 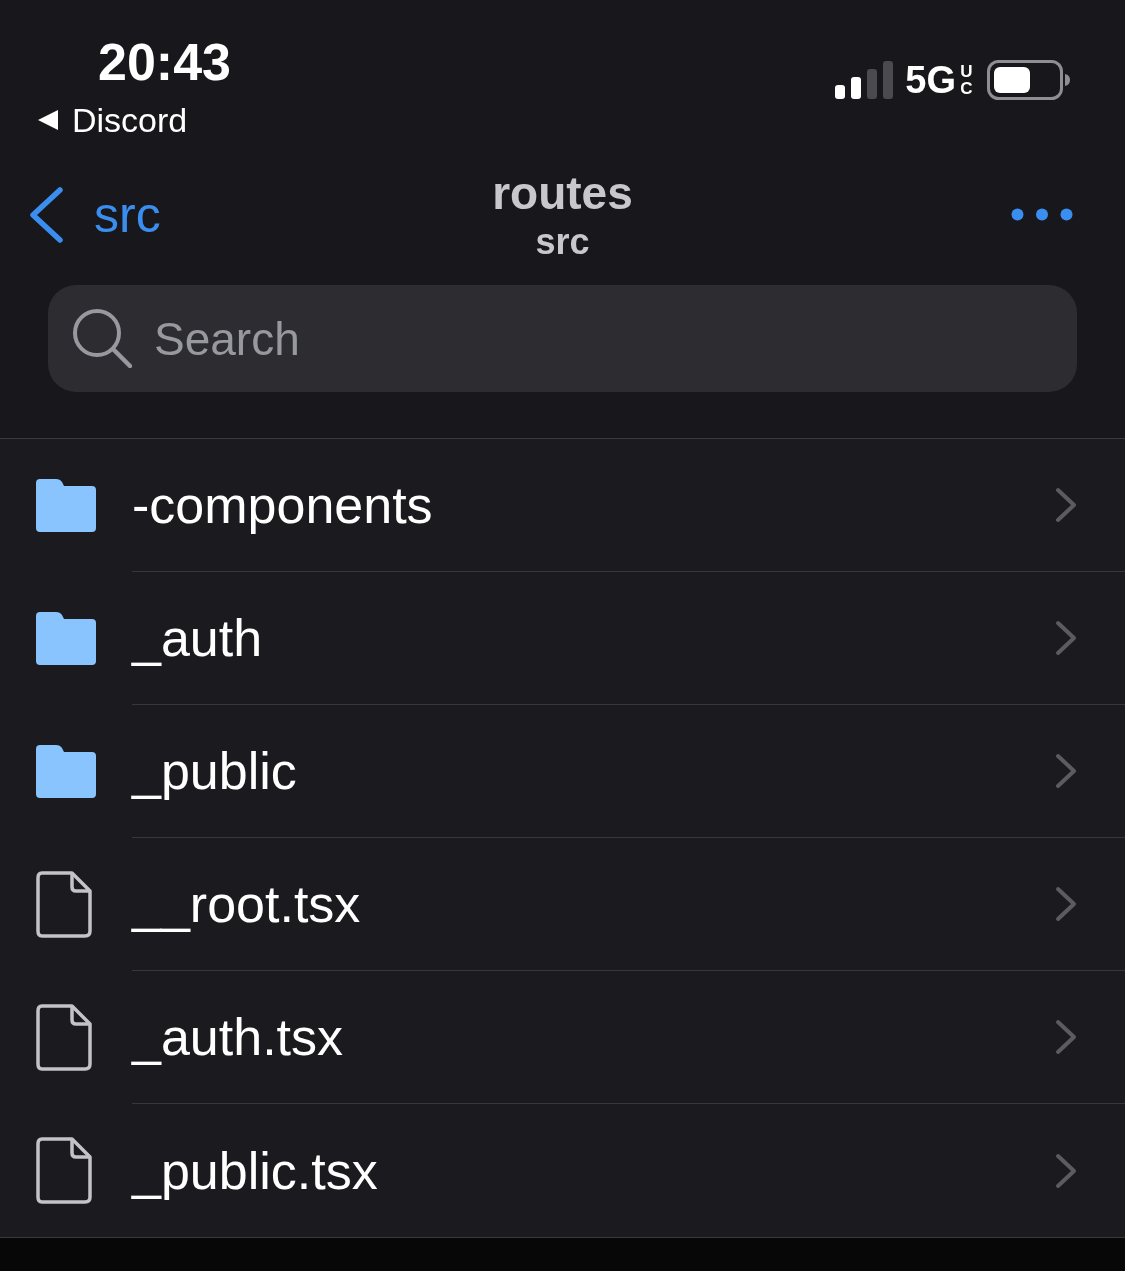 I want to click on status-time: 20:43, so click(x=164, y=62).